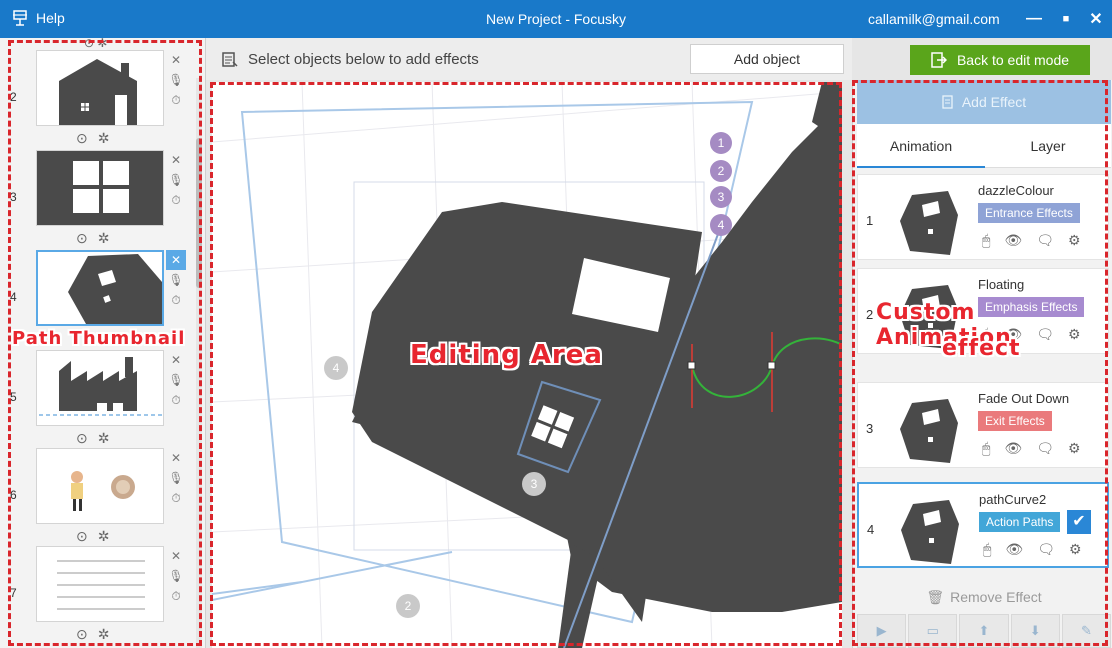  I want to click on path-number: 3, so click(13, 197).